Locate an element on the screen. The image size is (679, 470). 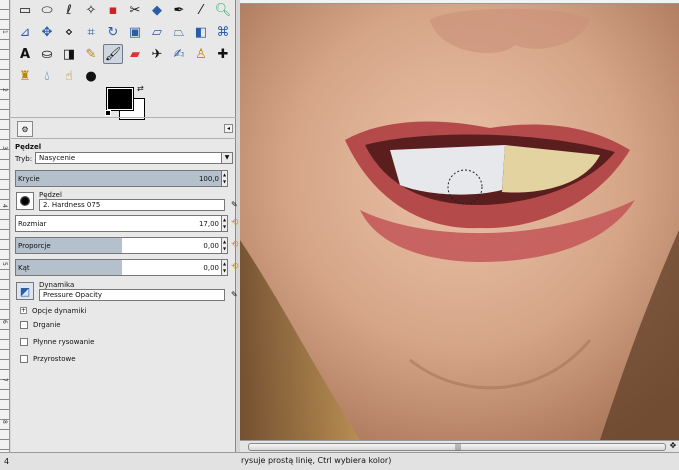
jitter-label: Drganie is located at coordinates (47, 325).